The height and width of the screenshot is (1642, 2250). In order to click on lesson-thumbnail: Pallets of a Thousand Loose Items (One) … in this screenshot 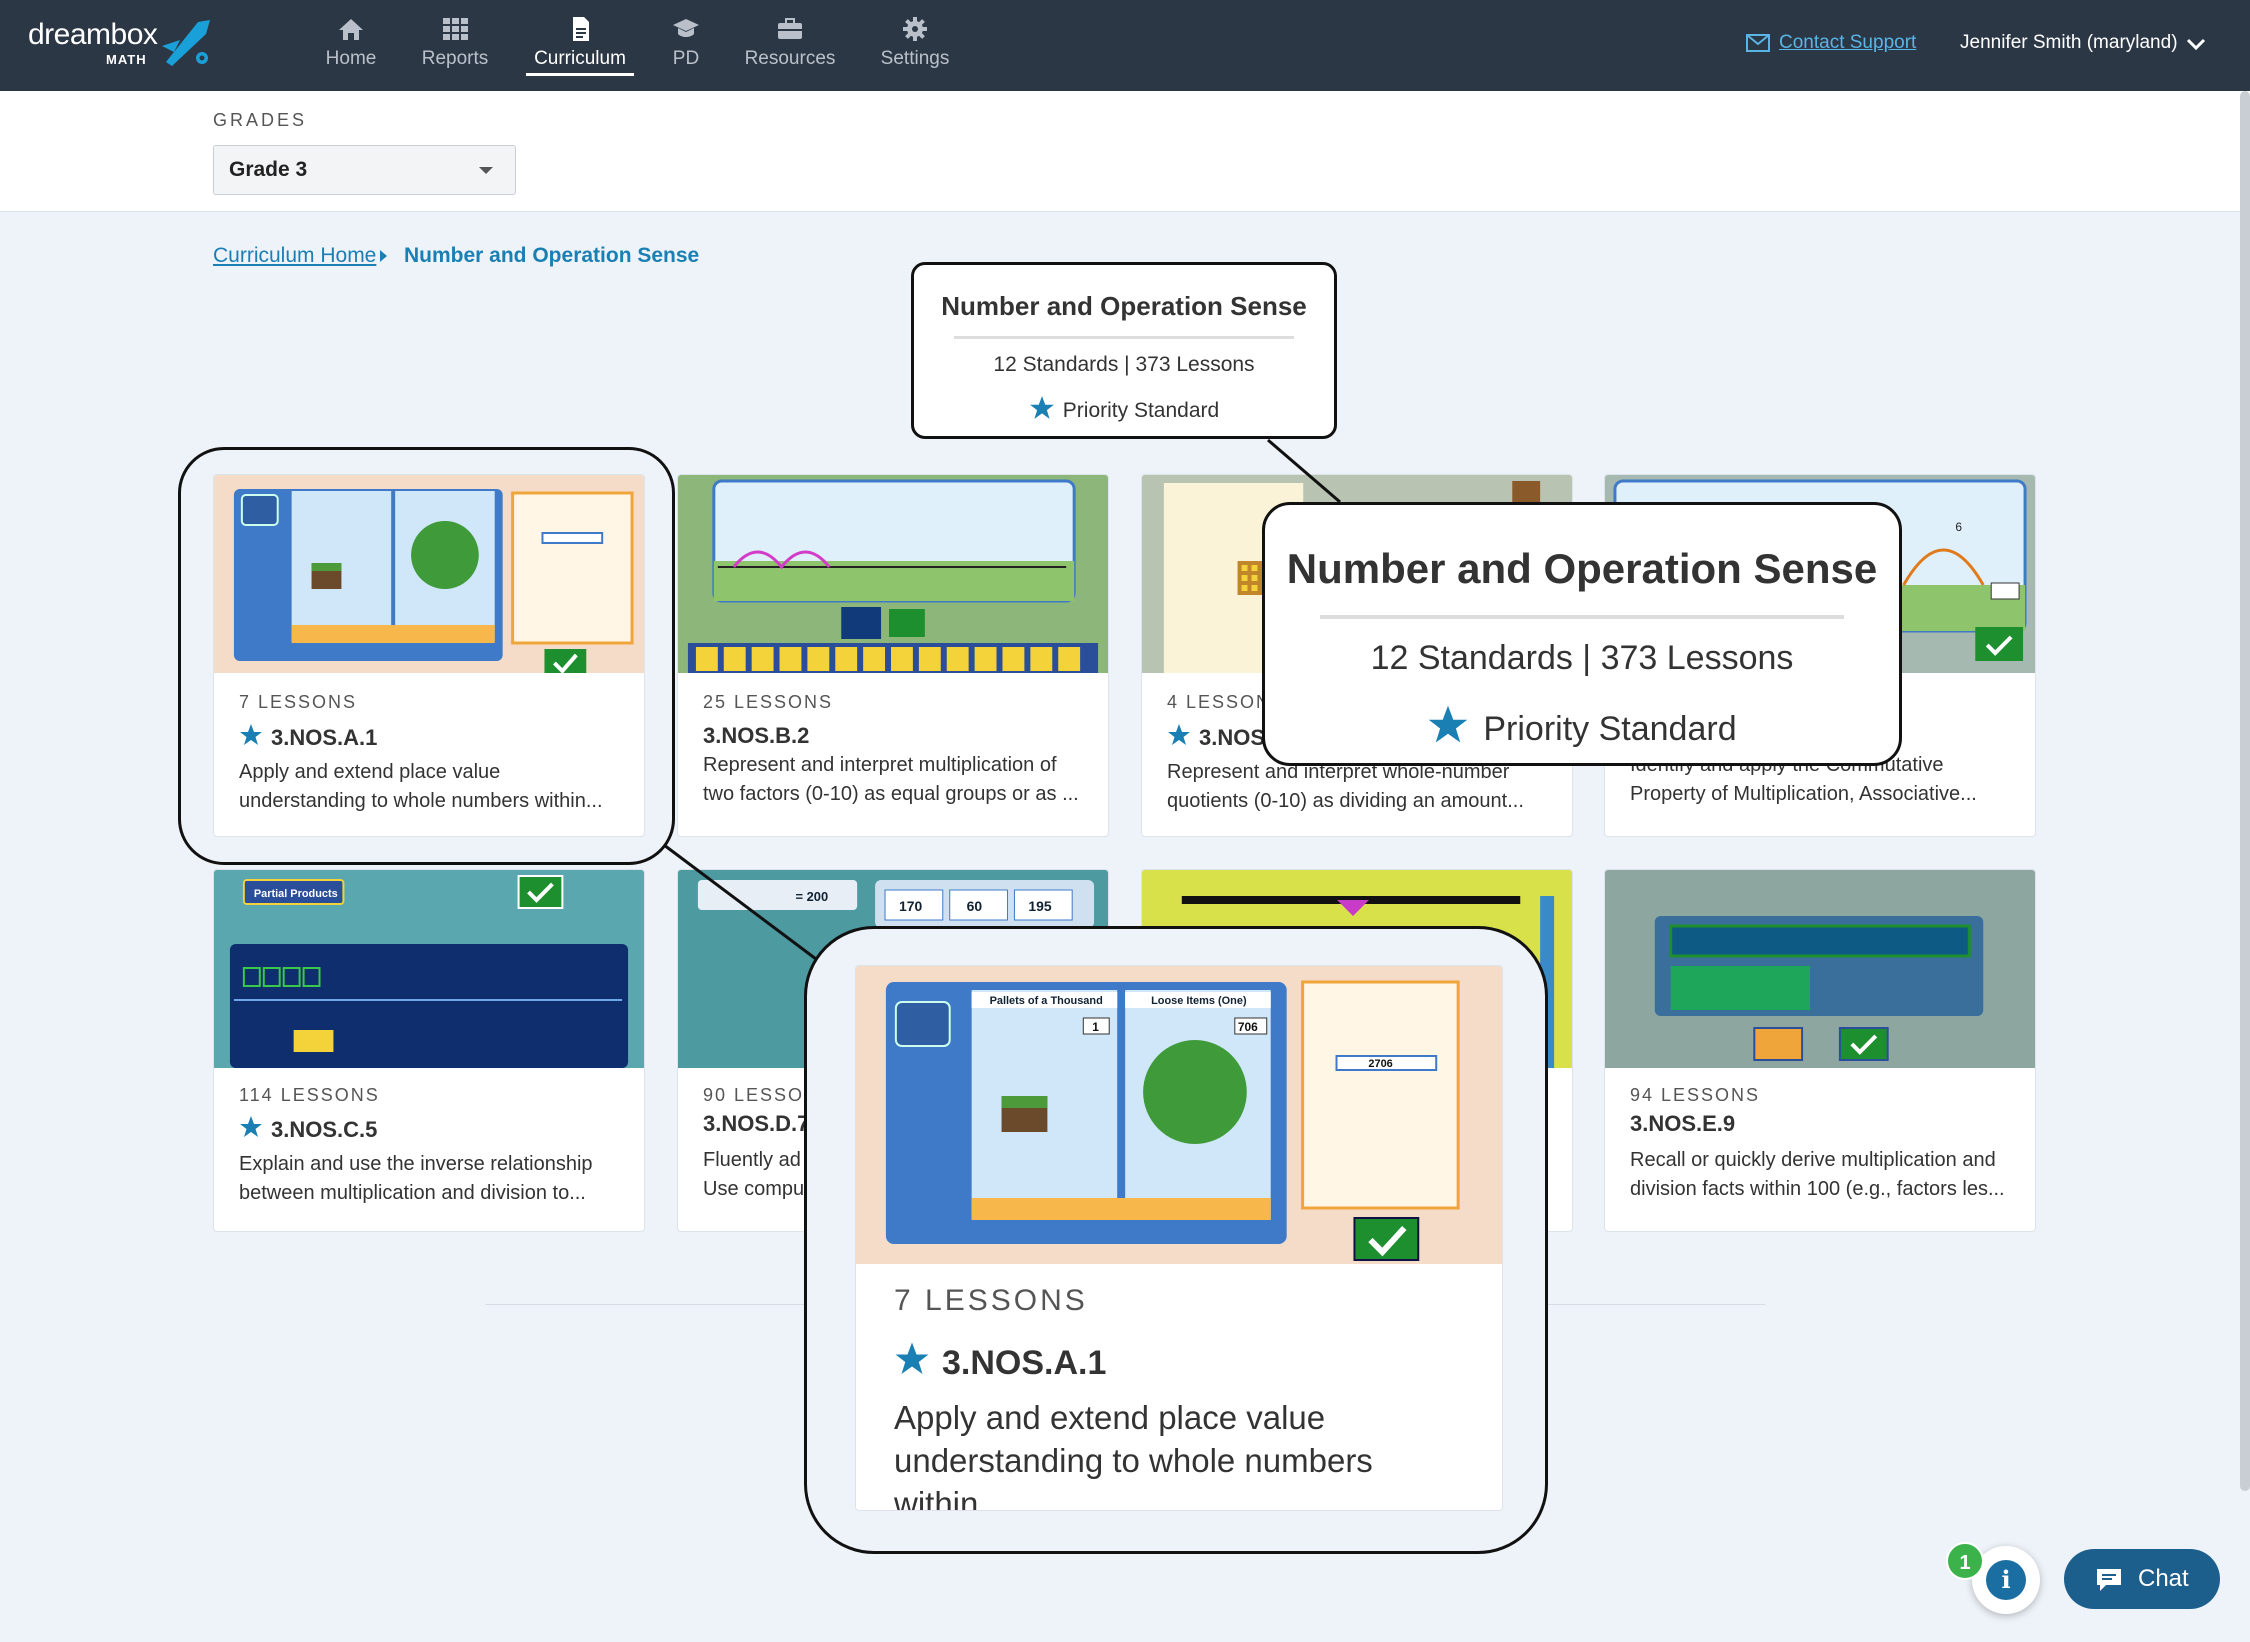, I will do `click(1179, 1115)`.